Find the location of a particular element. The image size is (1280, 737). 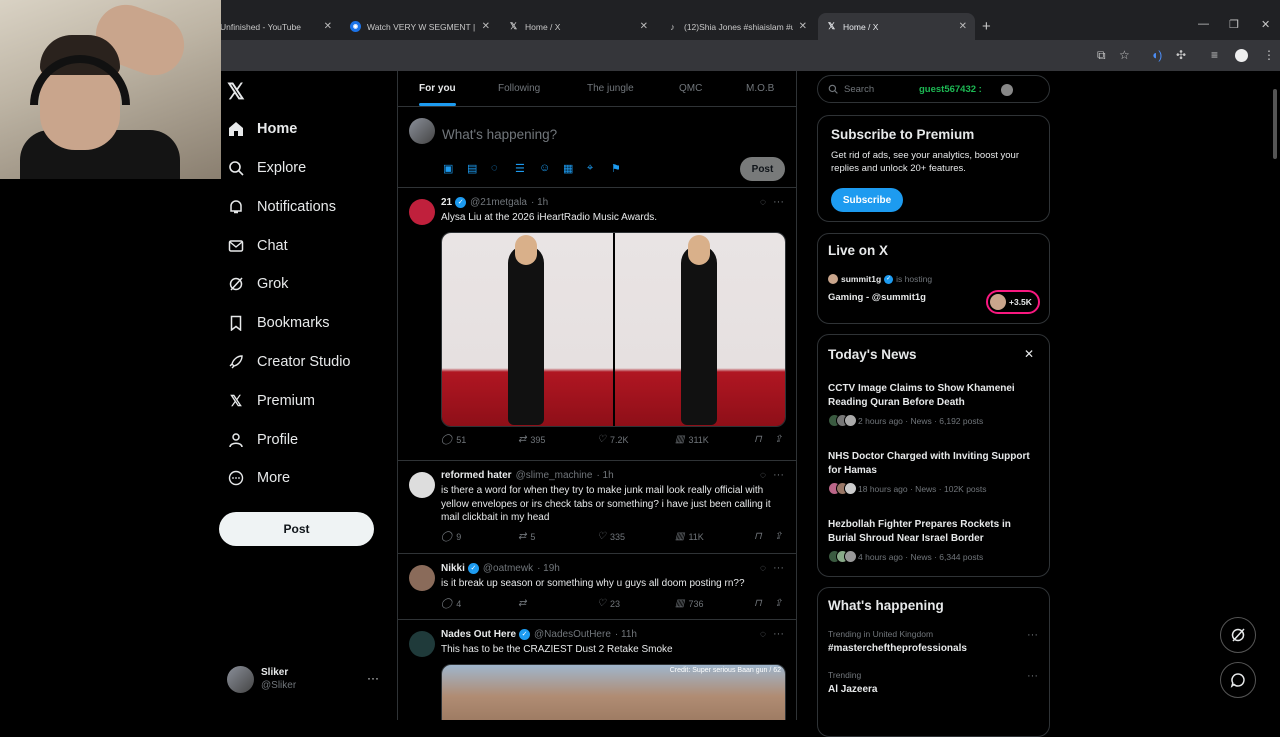

schedule-icon: ▦ is located at coordinates (568, 168).